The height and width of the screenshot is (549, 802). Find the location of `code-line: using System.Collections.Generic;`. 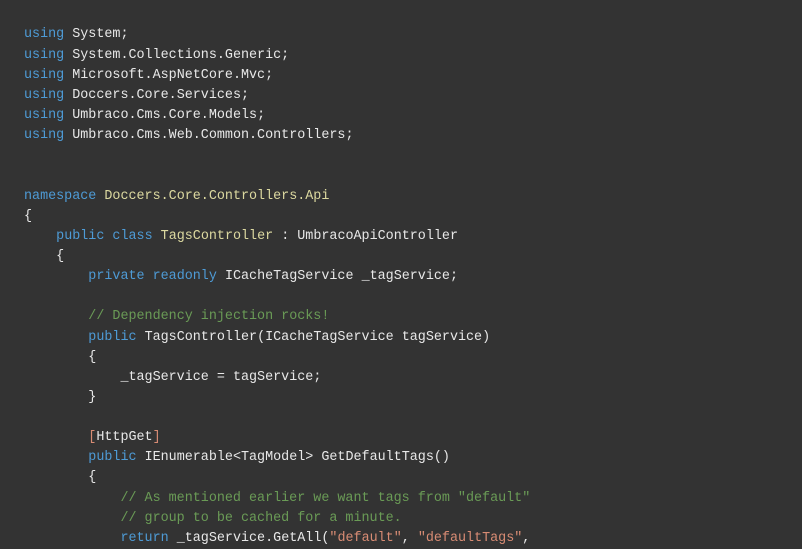

code-line: using System.Collections.Generic; is located at coordinates (413, 56).